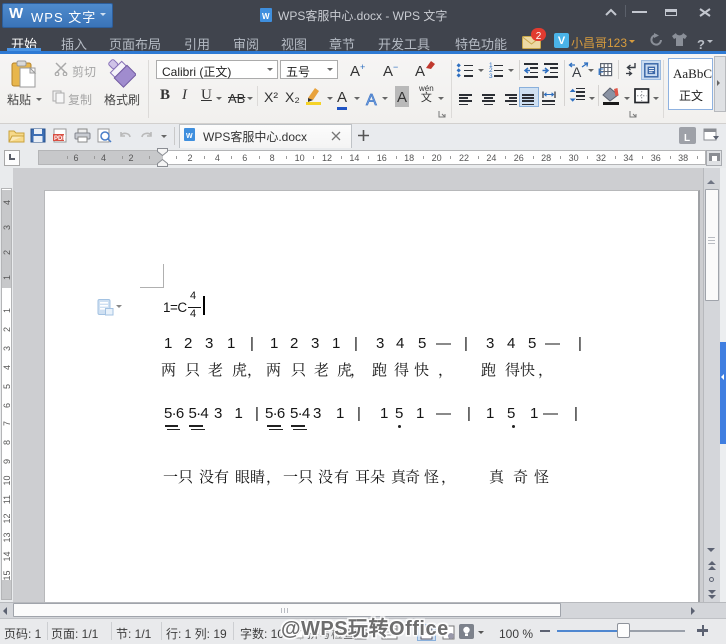 The image size is (726, 644). What do you see at coordinates (601, 72) in the screenshot?
I see `svg-text: F` at bounding box center [601, 72].